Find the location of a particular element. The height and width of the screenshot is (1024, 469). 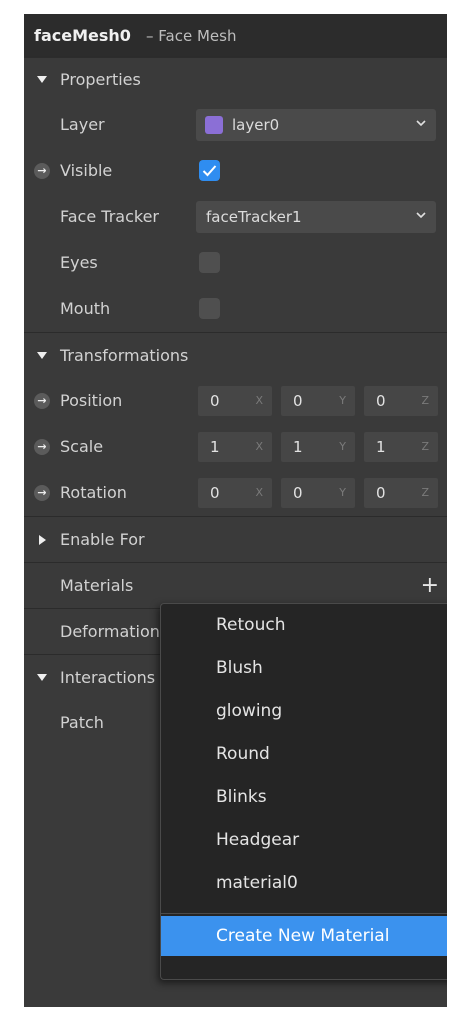

visible-row: → Visible is located at coordinates (235, 171).